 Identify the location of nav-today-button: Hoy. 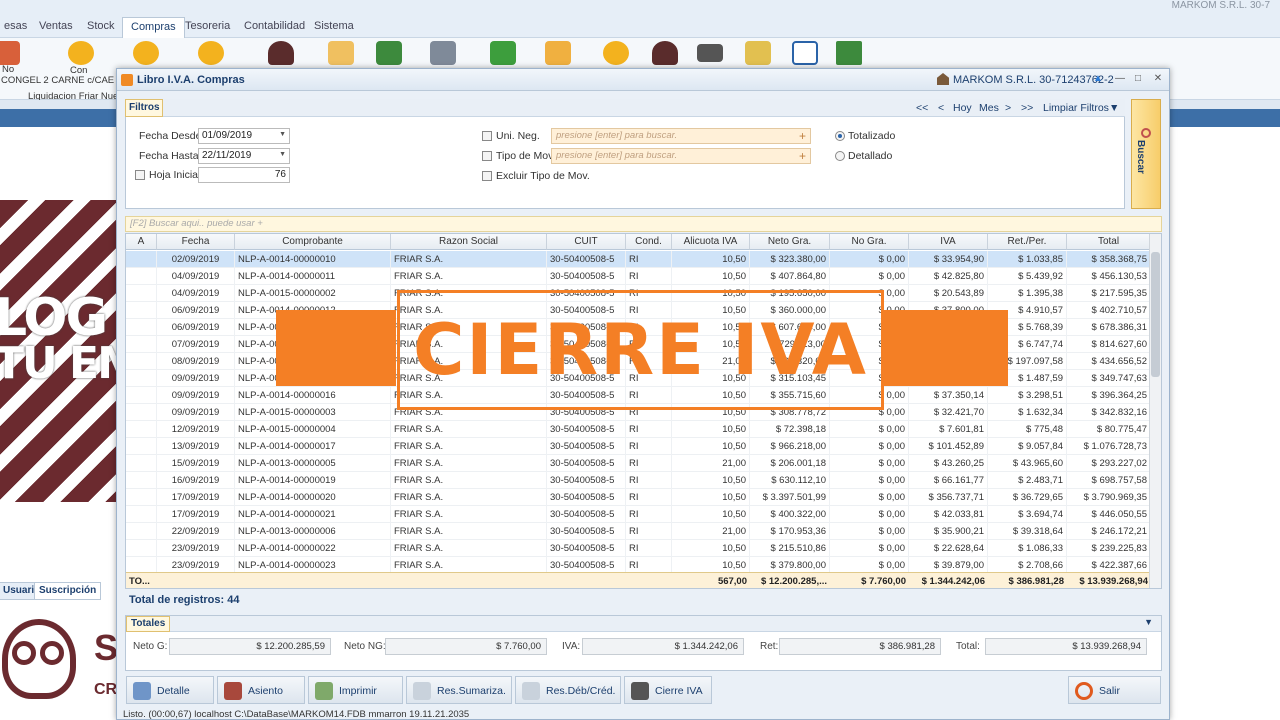
(962, 108).